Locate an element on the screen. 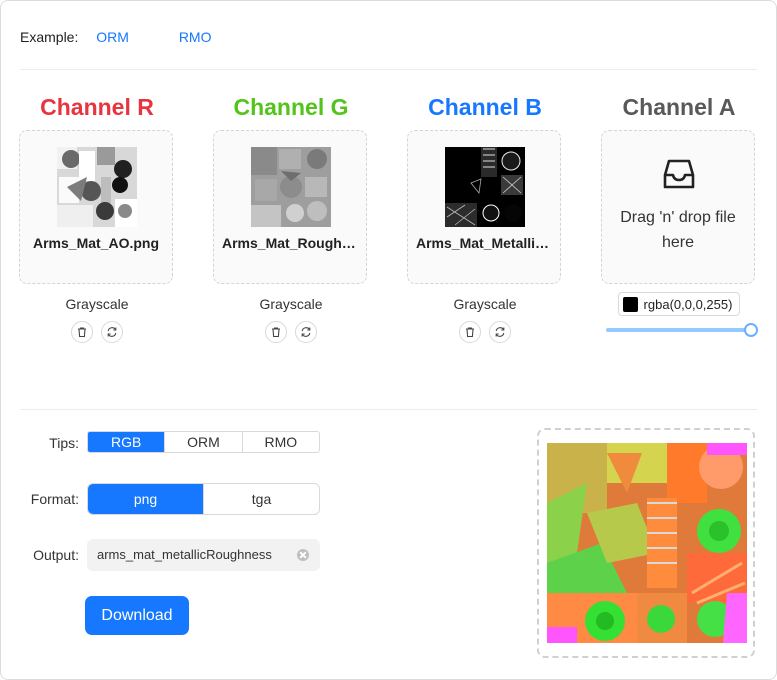  slider-handle is located at coordinates (751, 329).